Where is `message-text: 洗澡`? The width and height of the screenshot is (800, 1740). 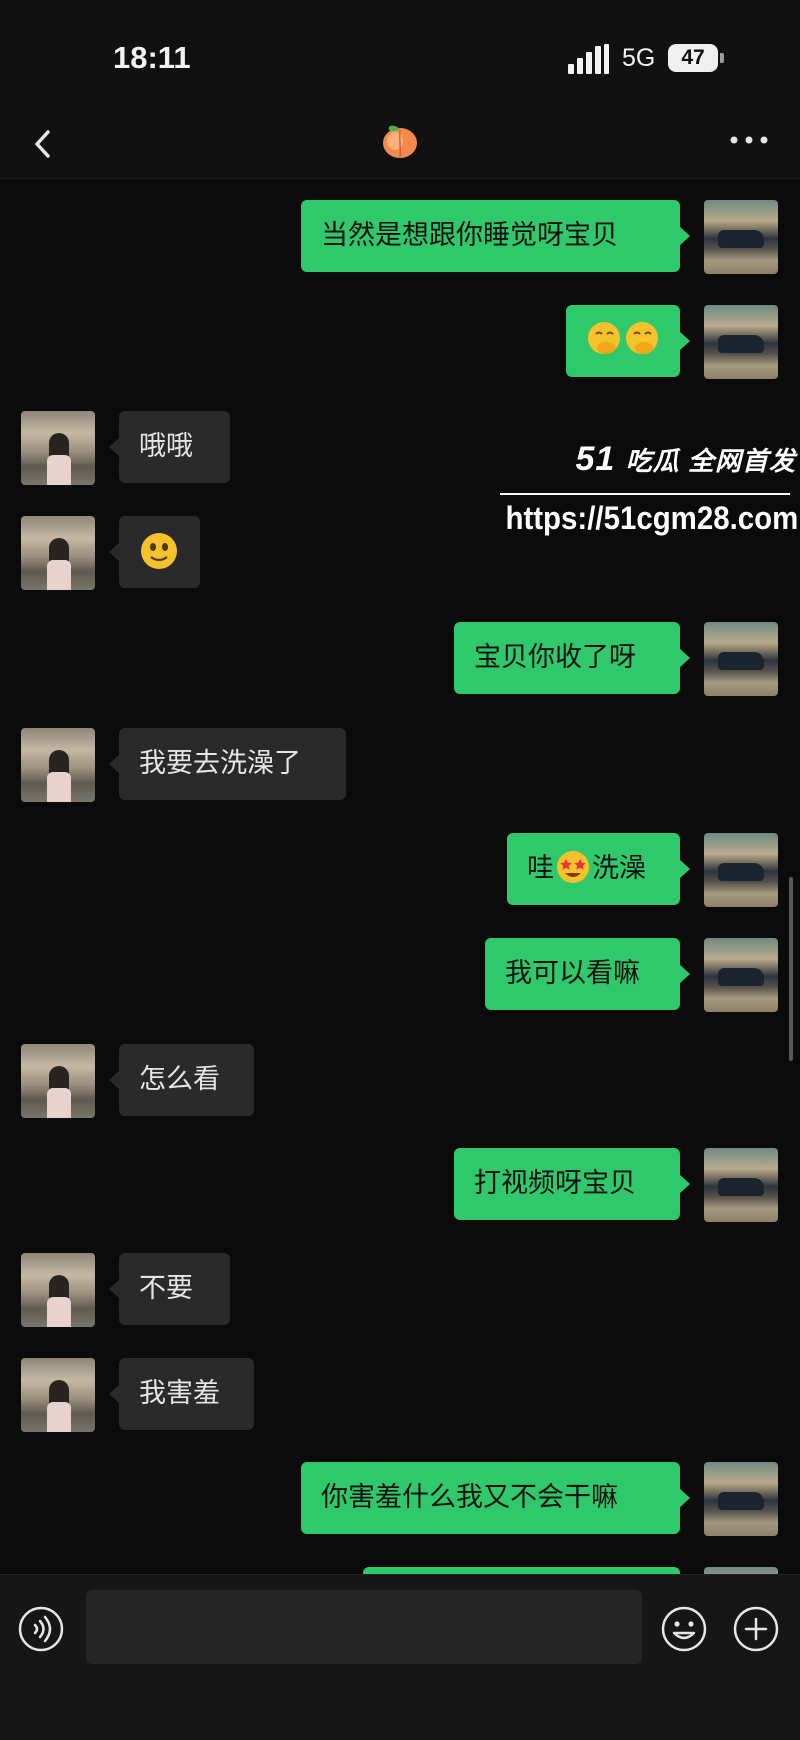 message-text: 洗澡 is located at coordinates (619, 868).